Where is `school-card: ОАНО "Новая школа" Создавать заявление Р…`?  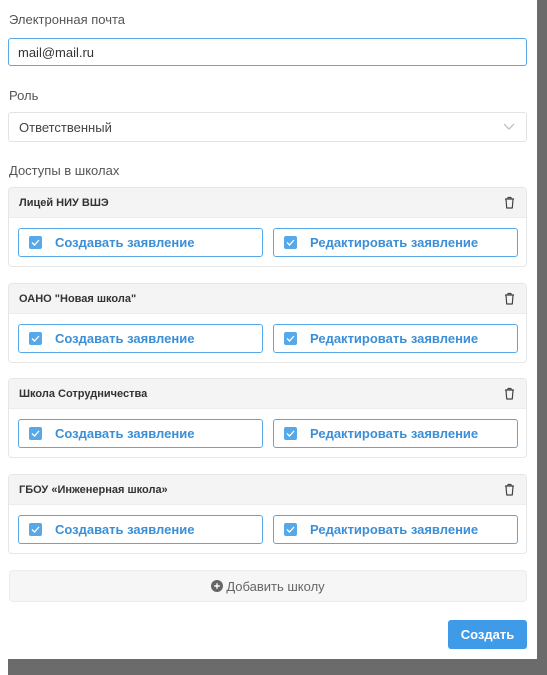 school-card: ОАНО "Новая школа" Создавать заявление Р… is located at coordinates (267, 323).